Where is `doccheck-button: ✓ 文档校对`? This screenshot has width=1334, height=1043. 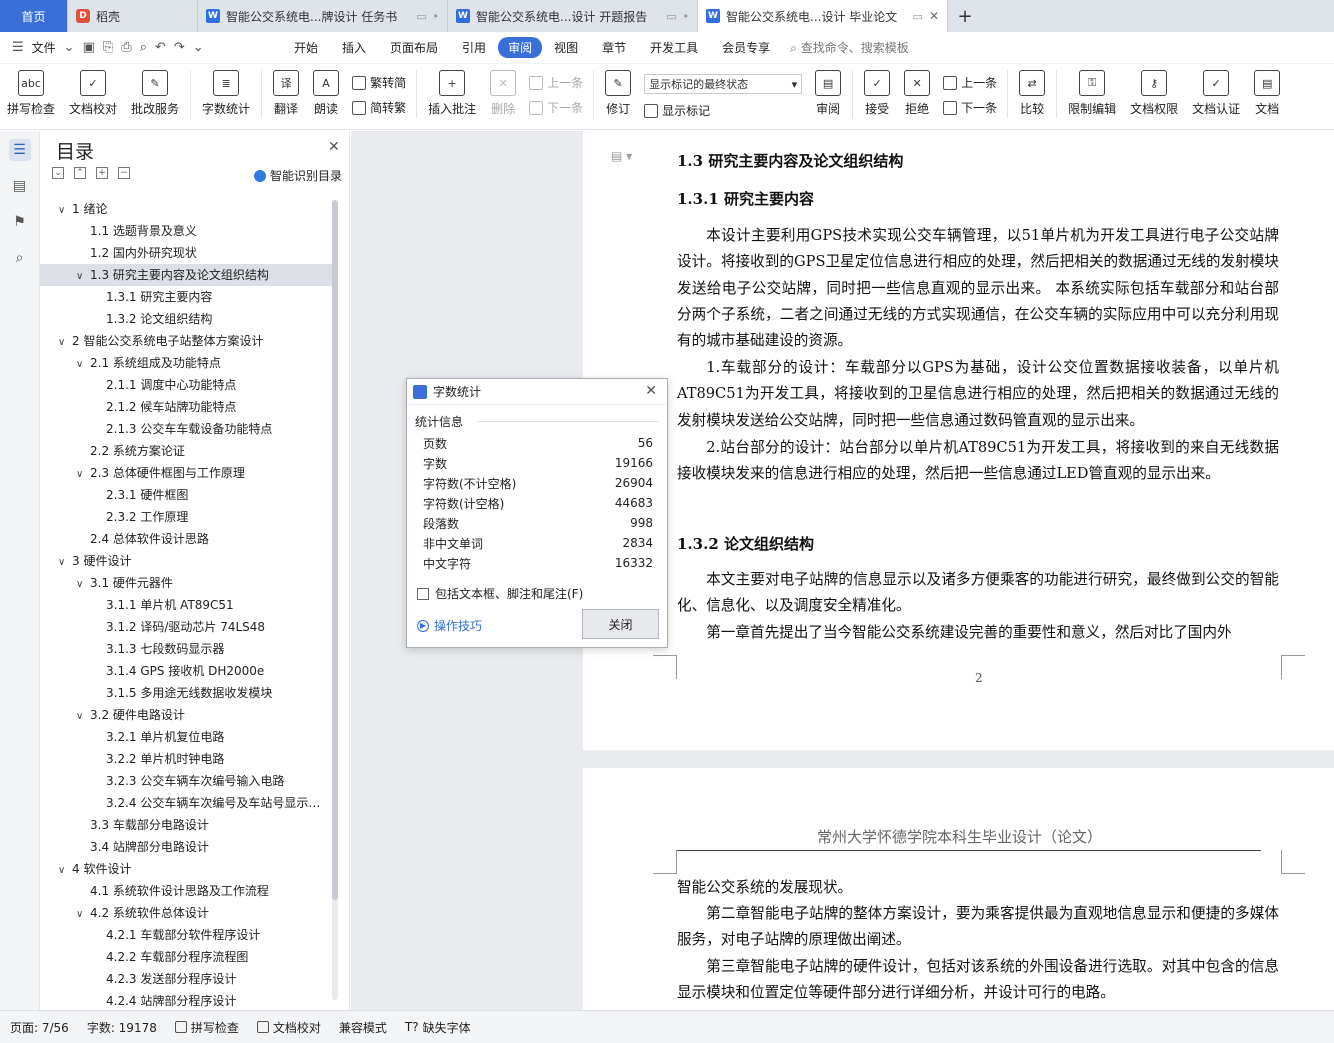 doccheck-button: ✓ 文档校对 is located at coordinates (93, 93).